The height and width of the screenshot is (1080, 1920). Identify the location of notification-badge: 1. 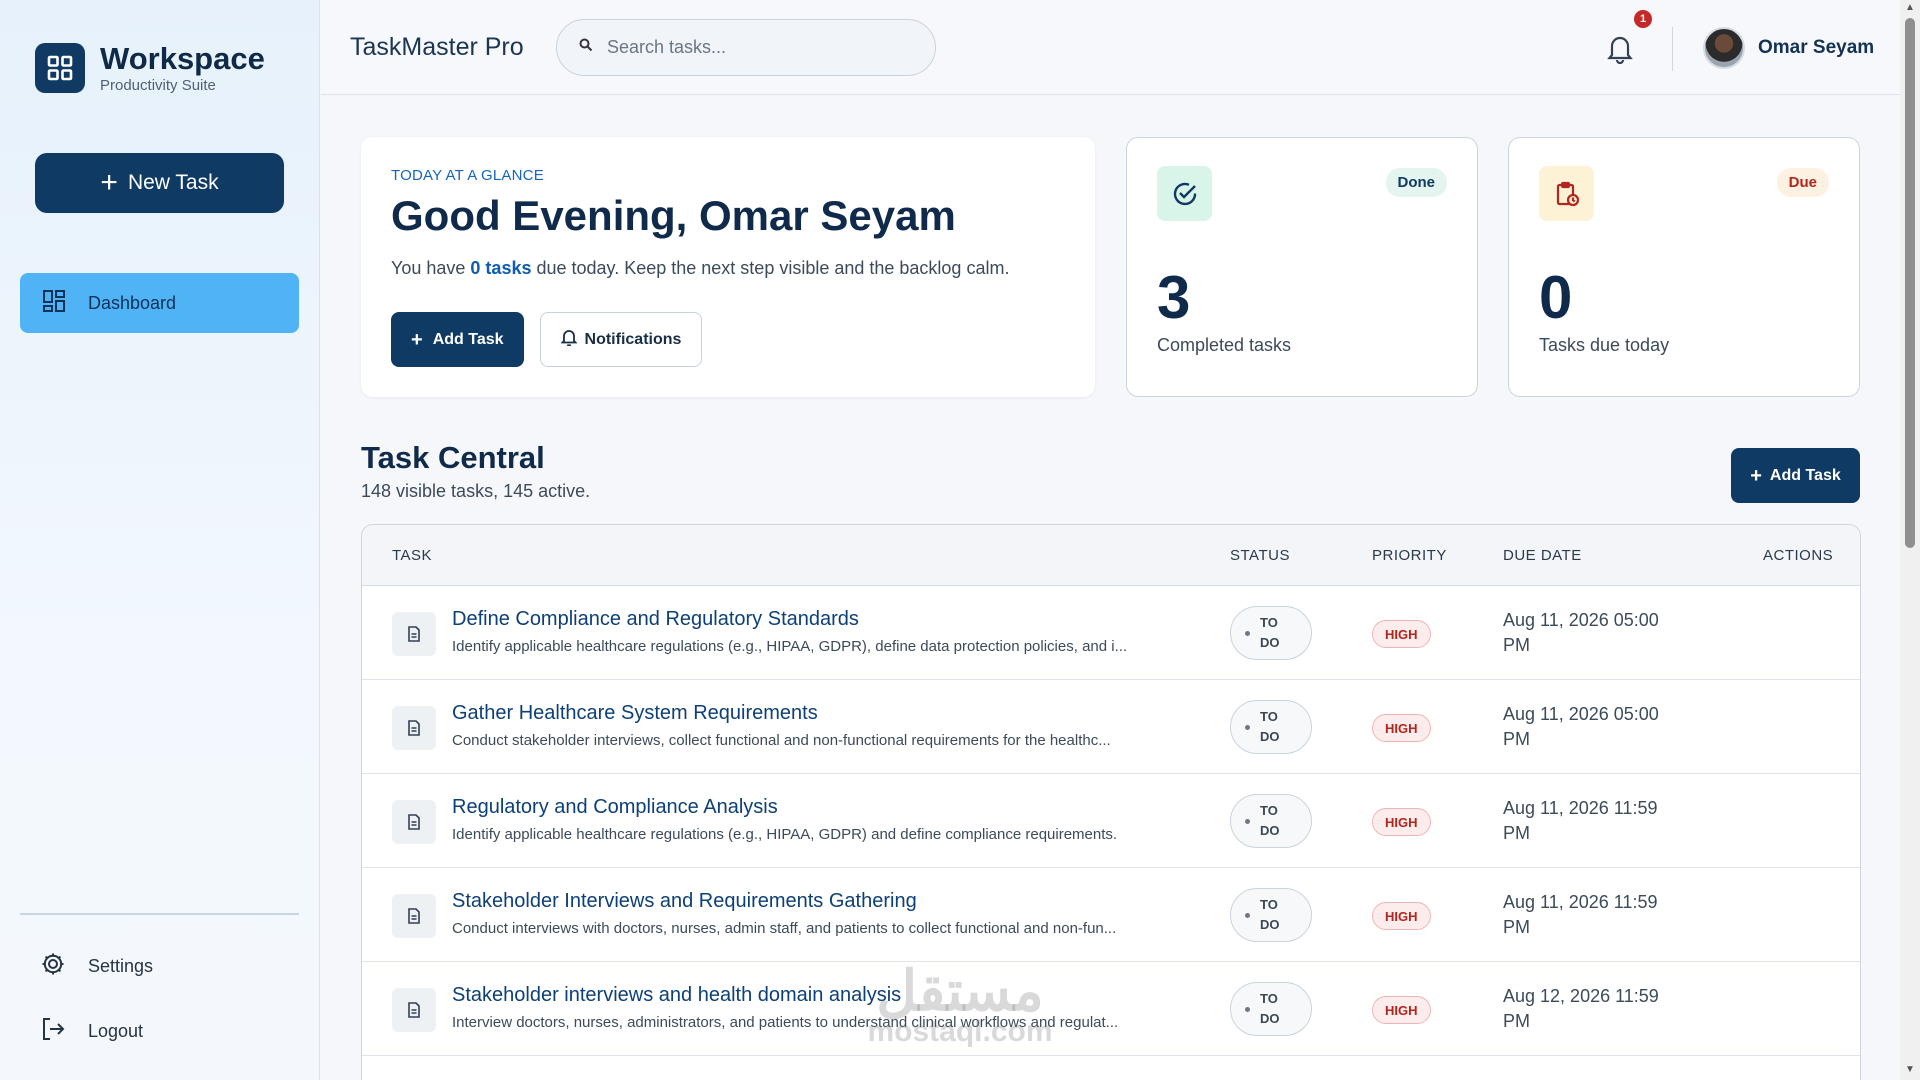
(1643, 19).